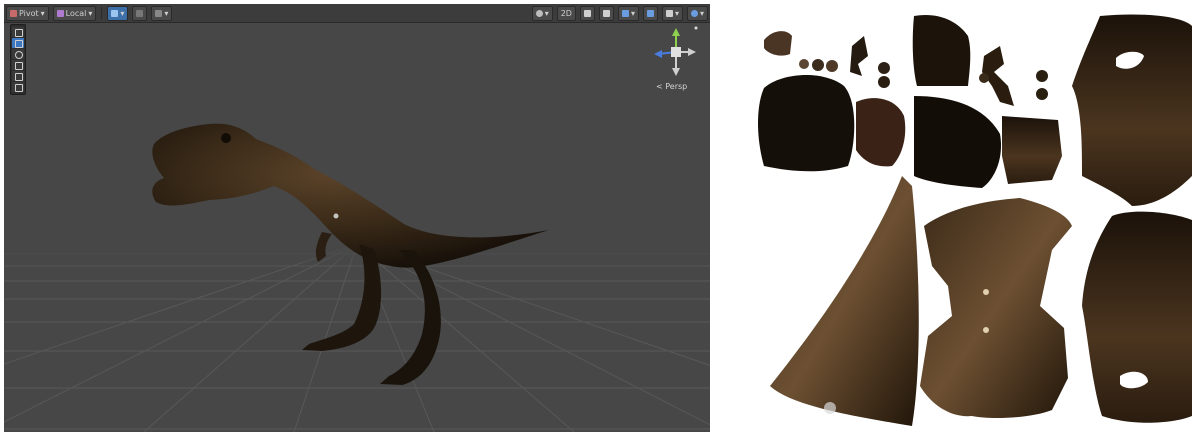  I want to click on speaker-icon, so click(606, 13).